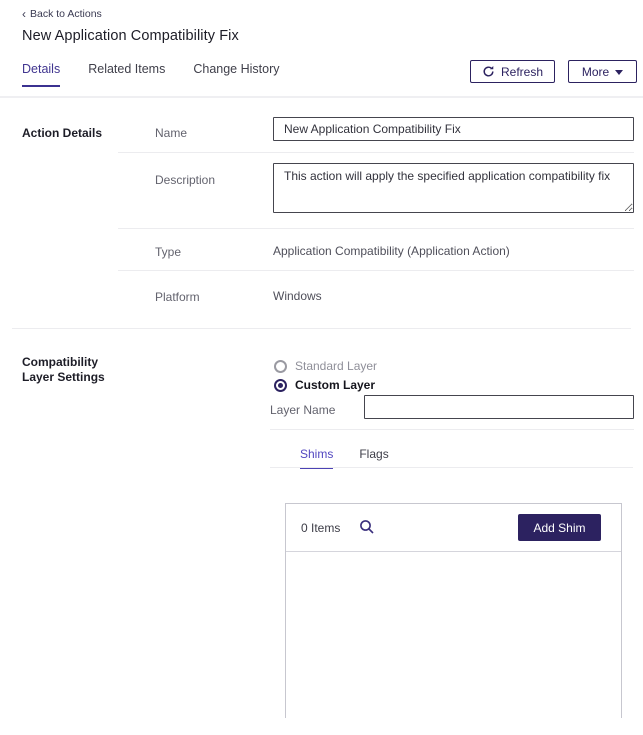  I want to click on refresh-button-label: Refresh, so click(522, 71).